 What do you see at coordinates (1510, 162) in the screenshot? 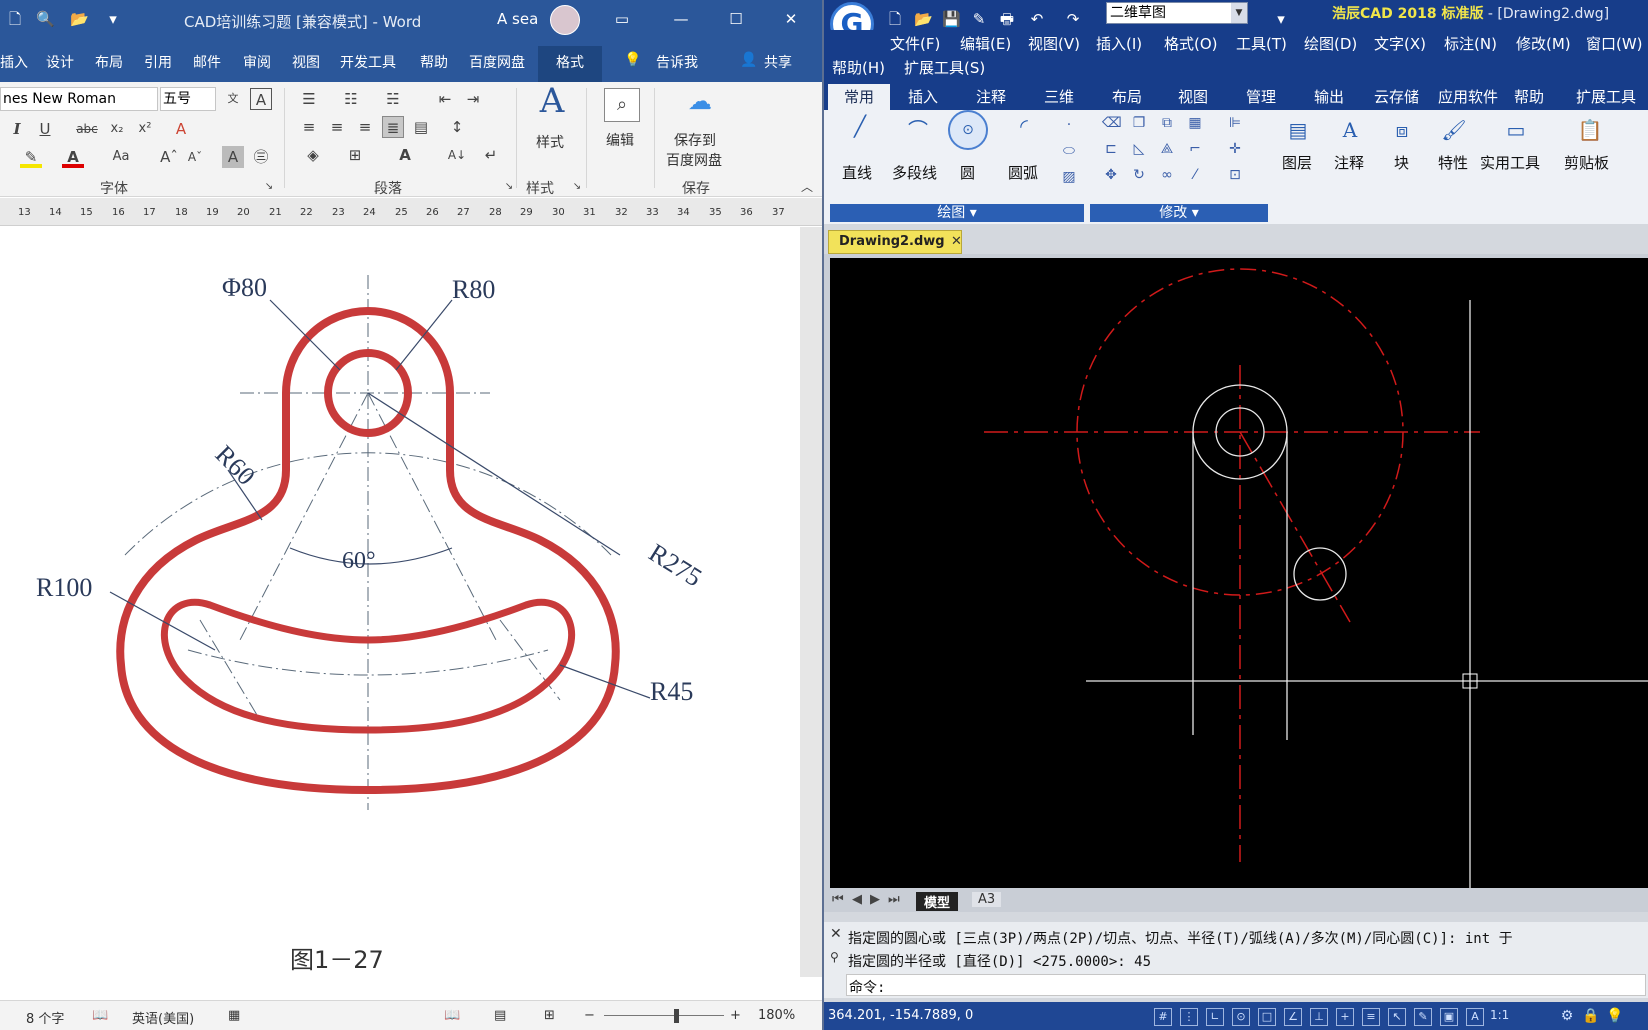
I see `utilities-button: 实用工具` at bounding box center [1510, 162].